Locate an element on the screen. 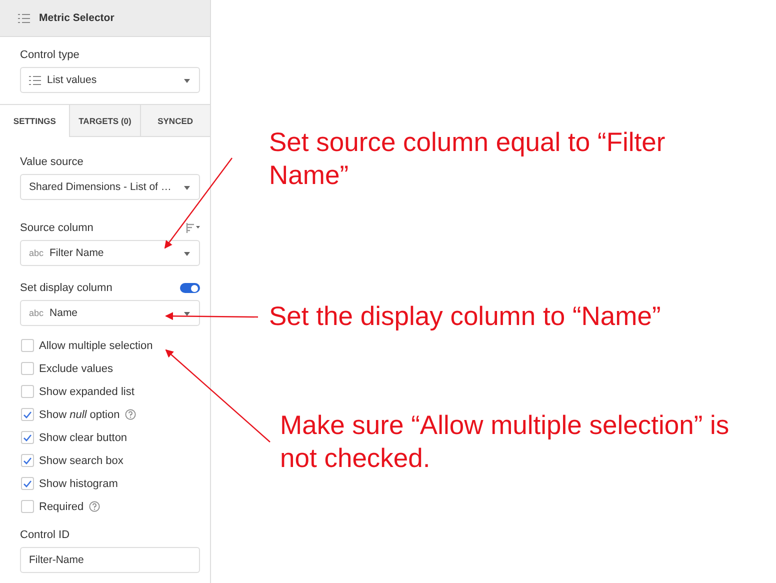 The height and width of the screenshot is (583, 776). checkbox-label: Show null option is located at coordinates (79, 414).